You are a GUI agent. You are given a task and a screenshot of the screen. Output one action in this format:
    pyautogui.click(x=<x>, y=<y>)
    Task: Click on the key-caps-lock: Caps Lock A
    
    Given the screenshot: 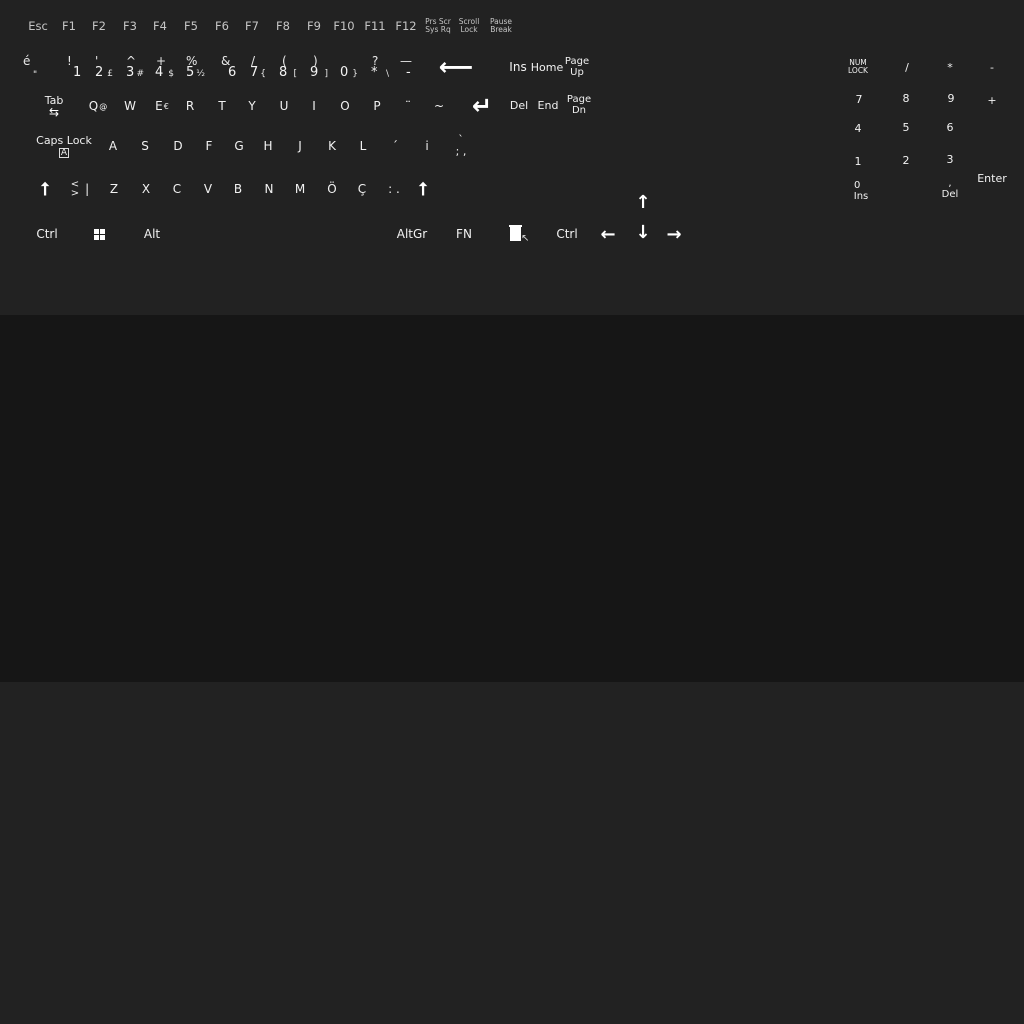 What is the action you would take?
    pyautogui.click(x=64, y=146)
    